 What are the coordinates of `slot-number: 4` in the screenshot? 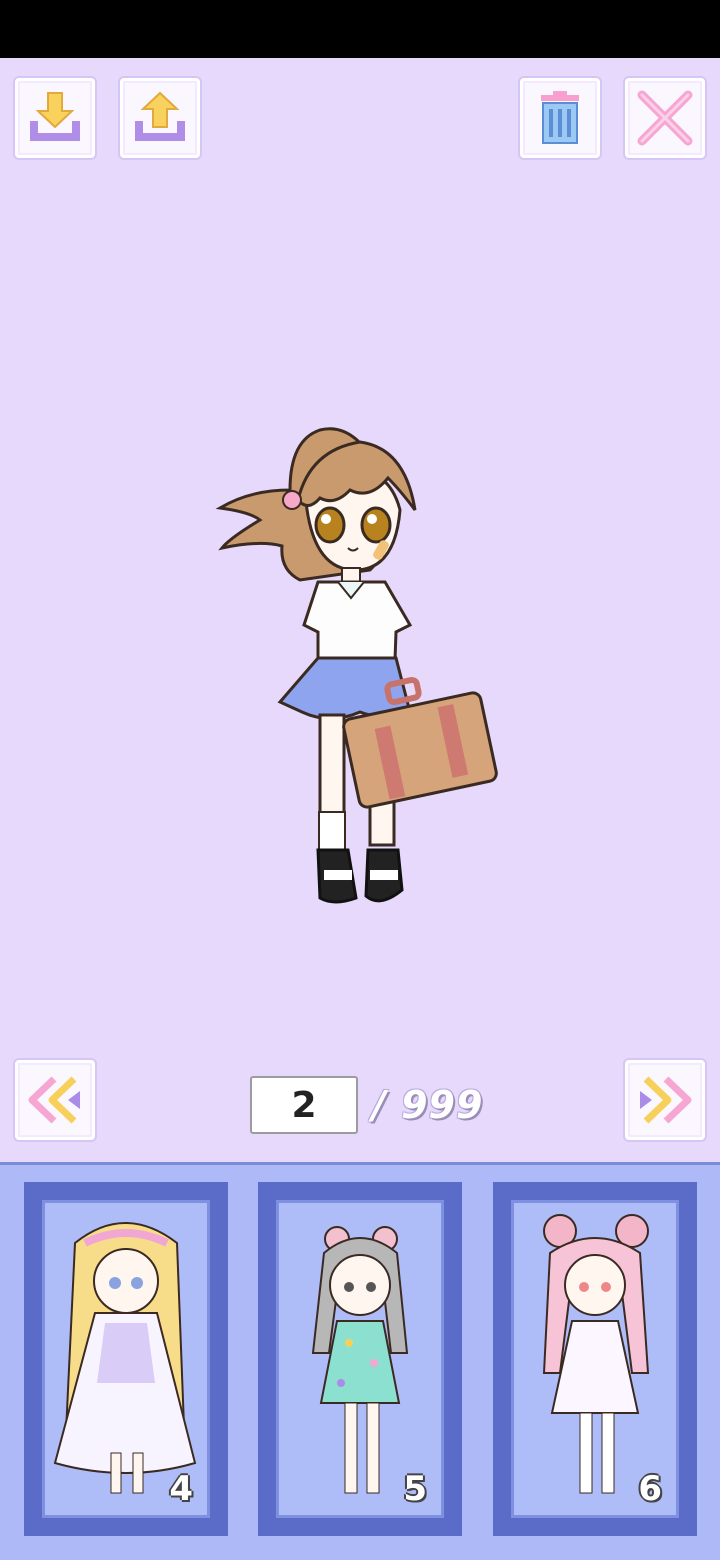 It's located at (181, 1489).